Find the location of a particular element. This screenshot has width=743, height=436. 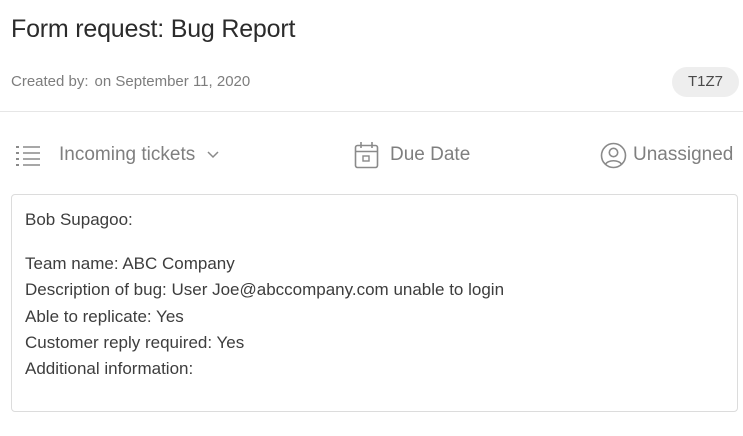

list-icon is located at coordinates (28, 155).